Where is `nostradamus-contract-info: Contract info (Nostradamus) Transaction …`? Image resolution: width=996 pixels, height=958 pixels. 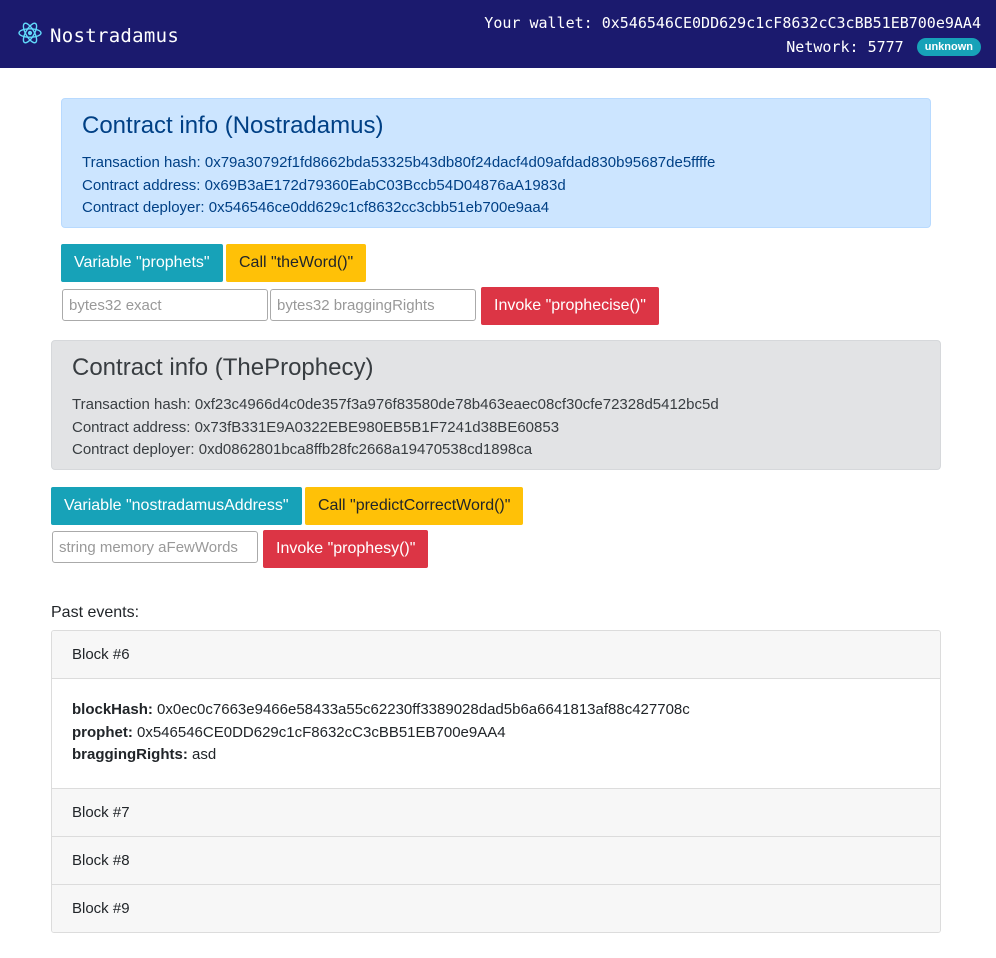
nostradamus-contract-info: Contract info (Nostradamus) Transaction … is located at coordinates (496, 163).